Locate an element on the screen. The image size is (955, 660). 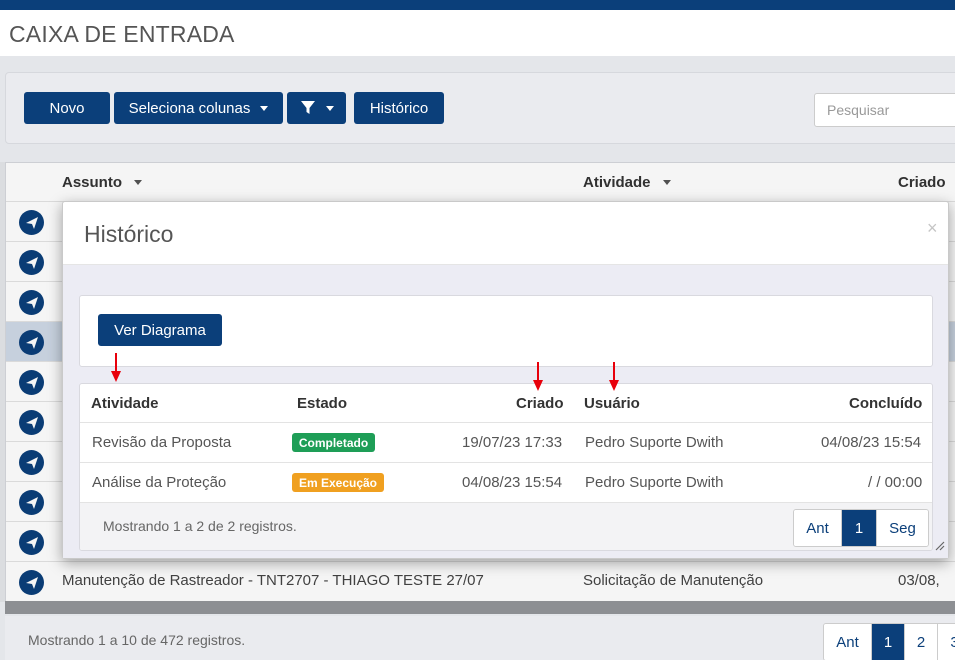
row-created: 19/07/23 17:33 is located at coordinates (512, 442).